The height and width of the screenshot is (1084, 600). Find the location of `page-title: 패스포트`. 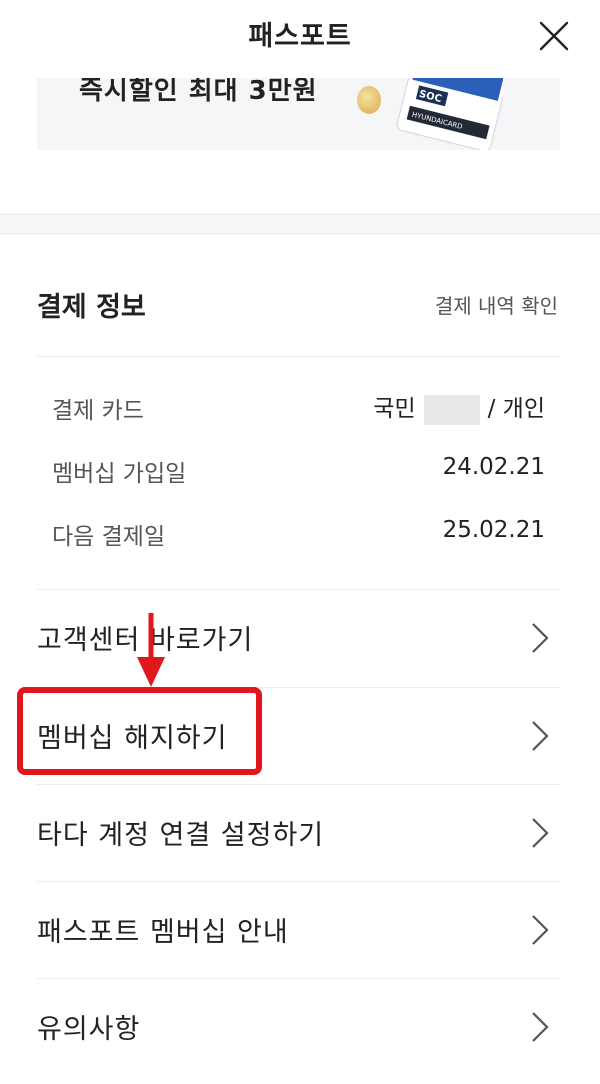

page-title: 패스포트 is located at coordinates (300, 36).